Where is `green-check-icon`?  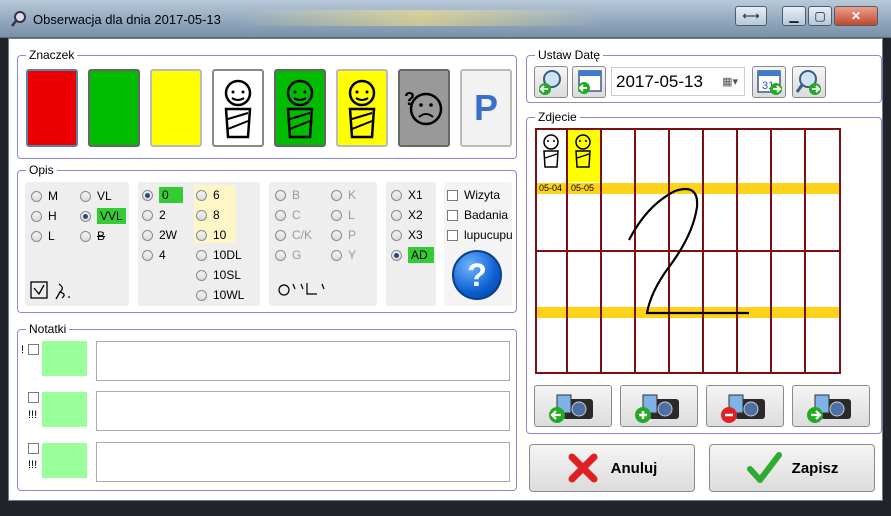
green-check-icon is located at coordinates (764, 467).